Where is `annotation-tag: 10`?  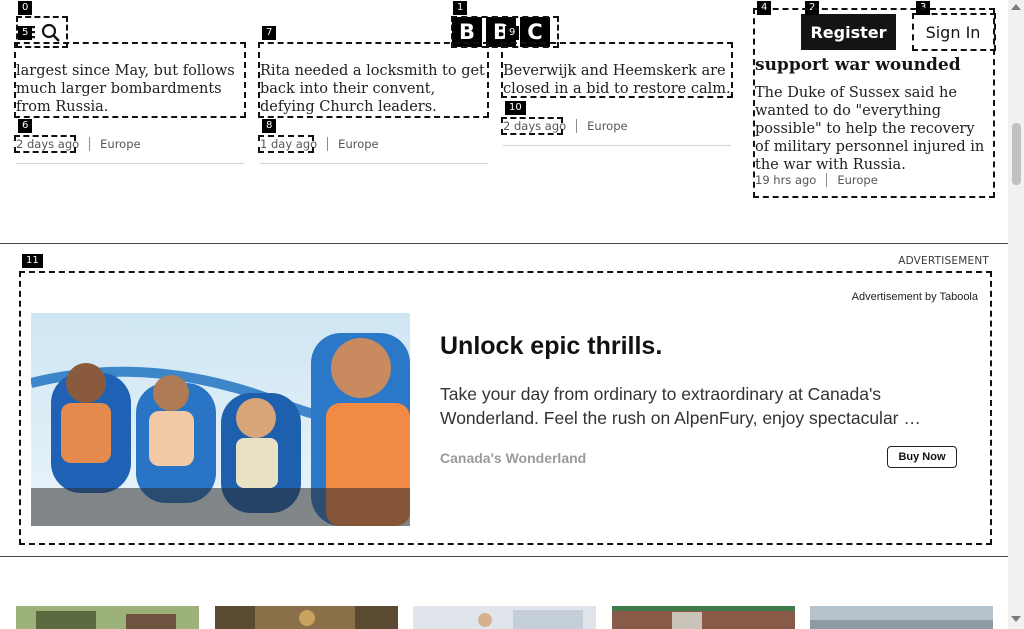 annotation-tag: 10 is located at coordinates (515, 108).